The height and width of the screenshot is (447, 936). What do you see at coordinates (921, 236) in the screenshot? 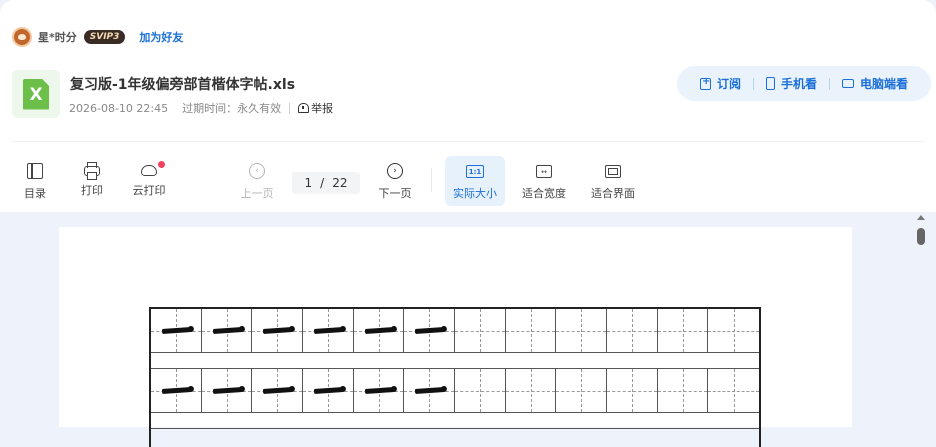
I see `scroll-thumb` at bounding box center [921, 236].